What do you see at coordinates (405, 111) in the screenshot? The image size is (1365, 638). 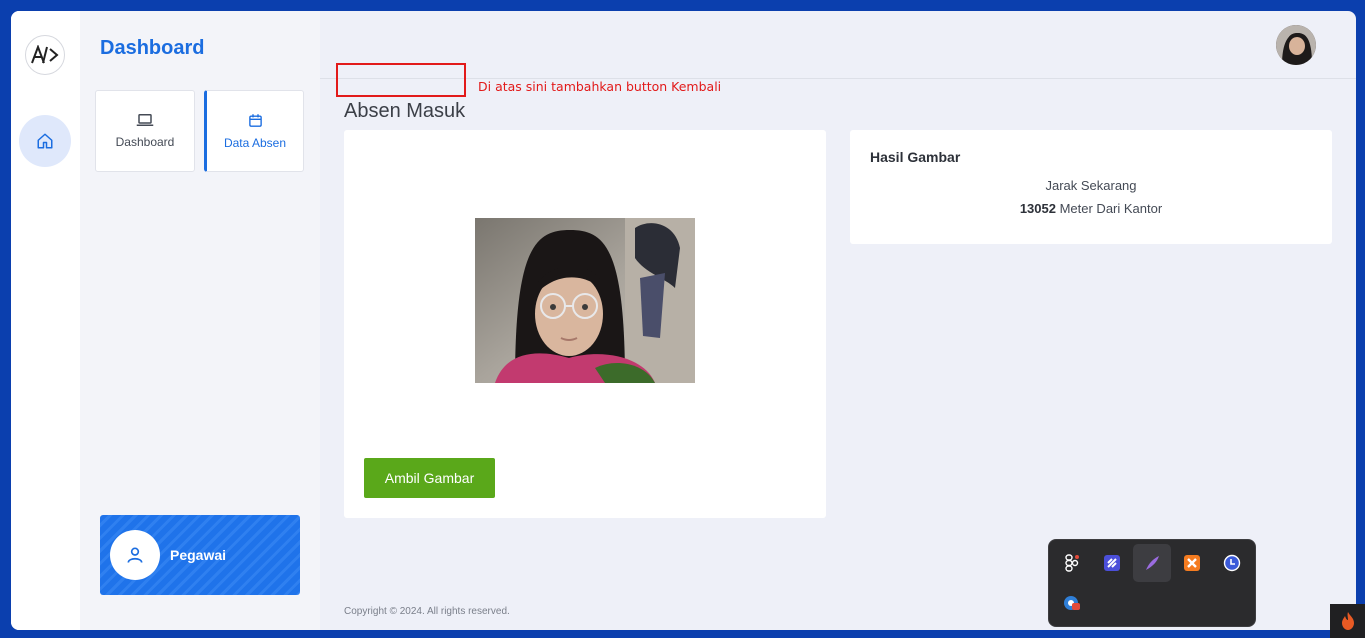 I see `page-title: Absen Masuk` at bounding box center [405, 111].